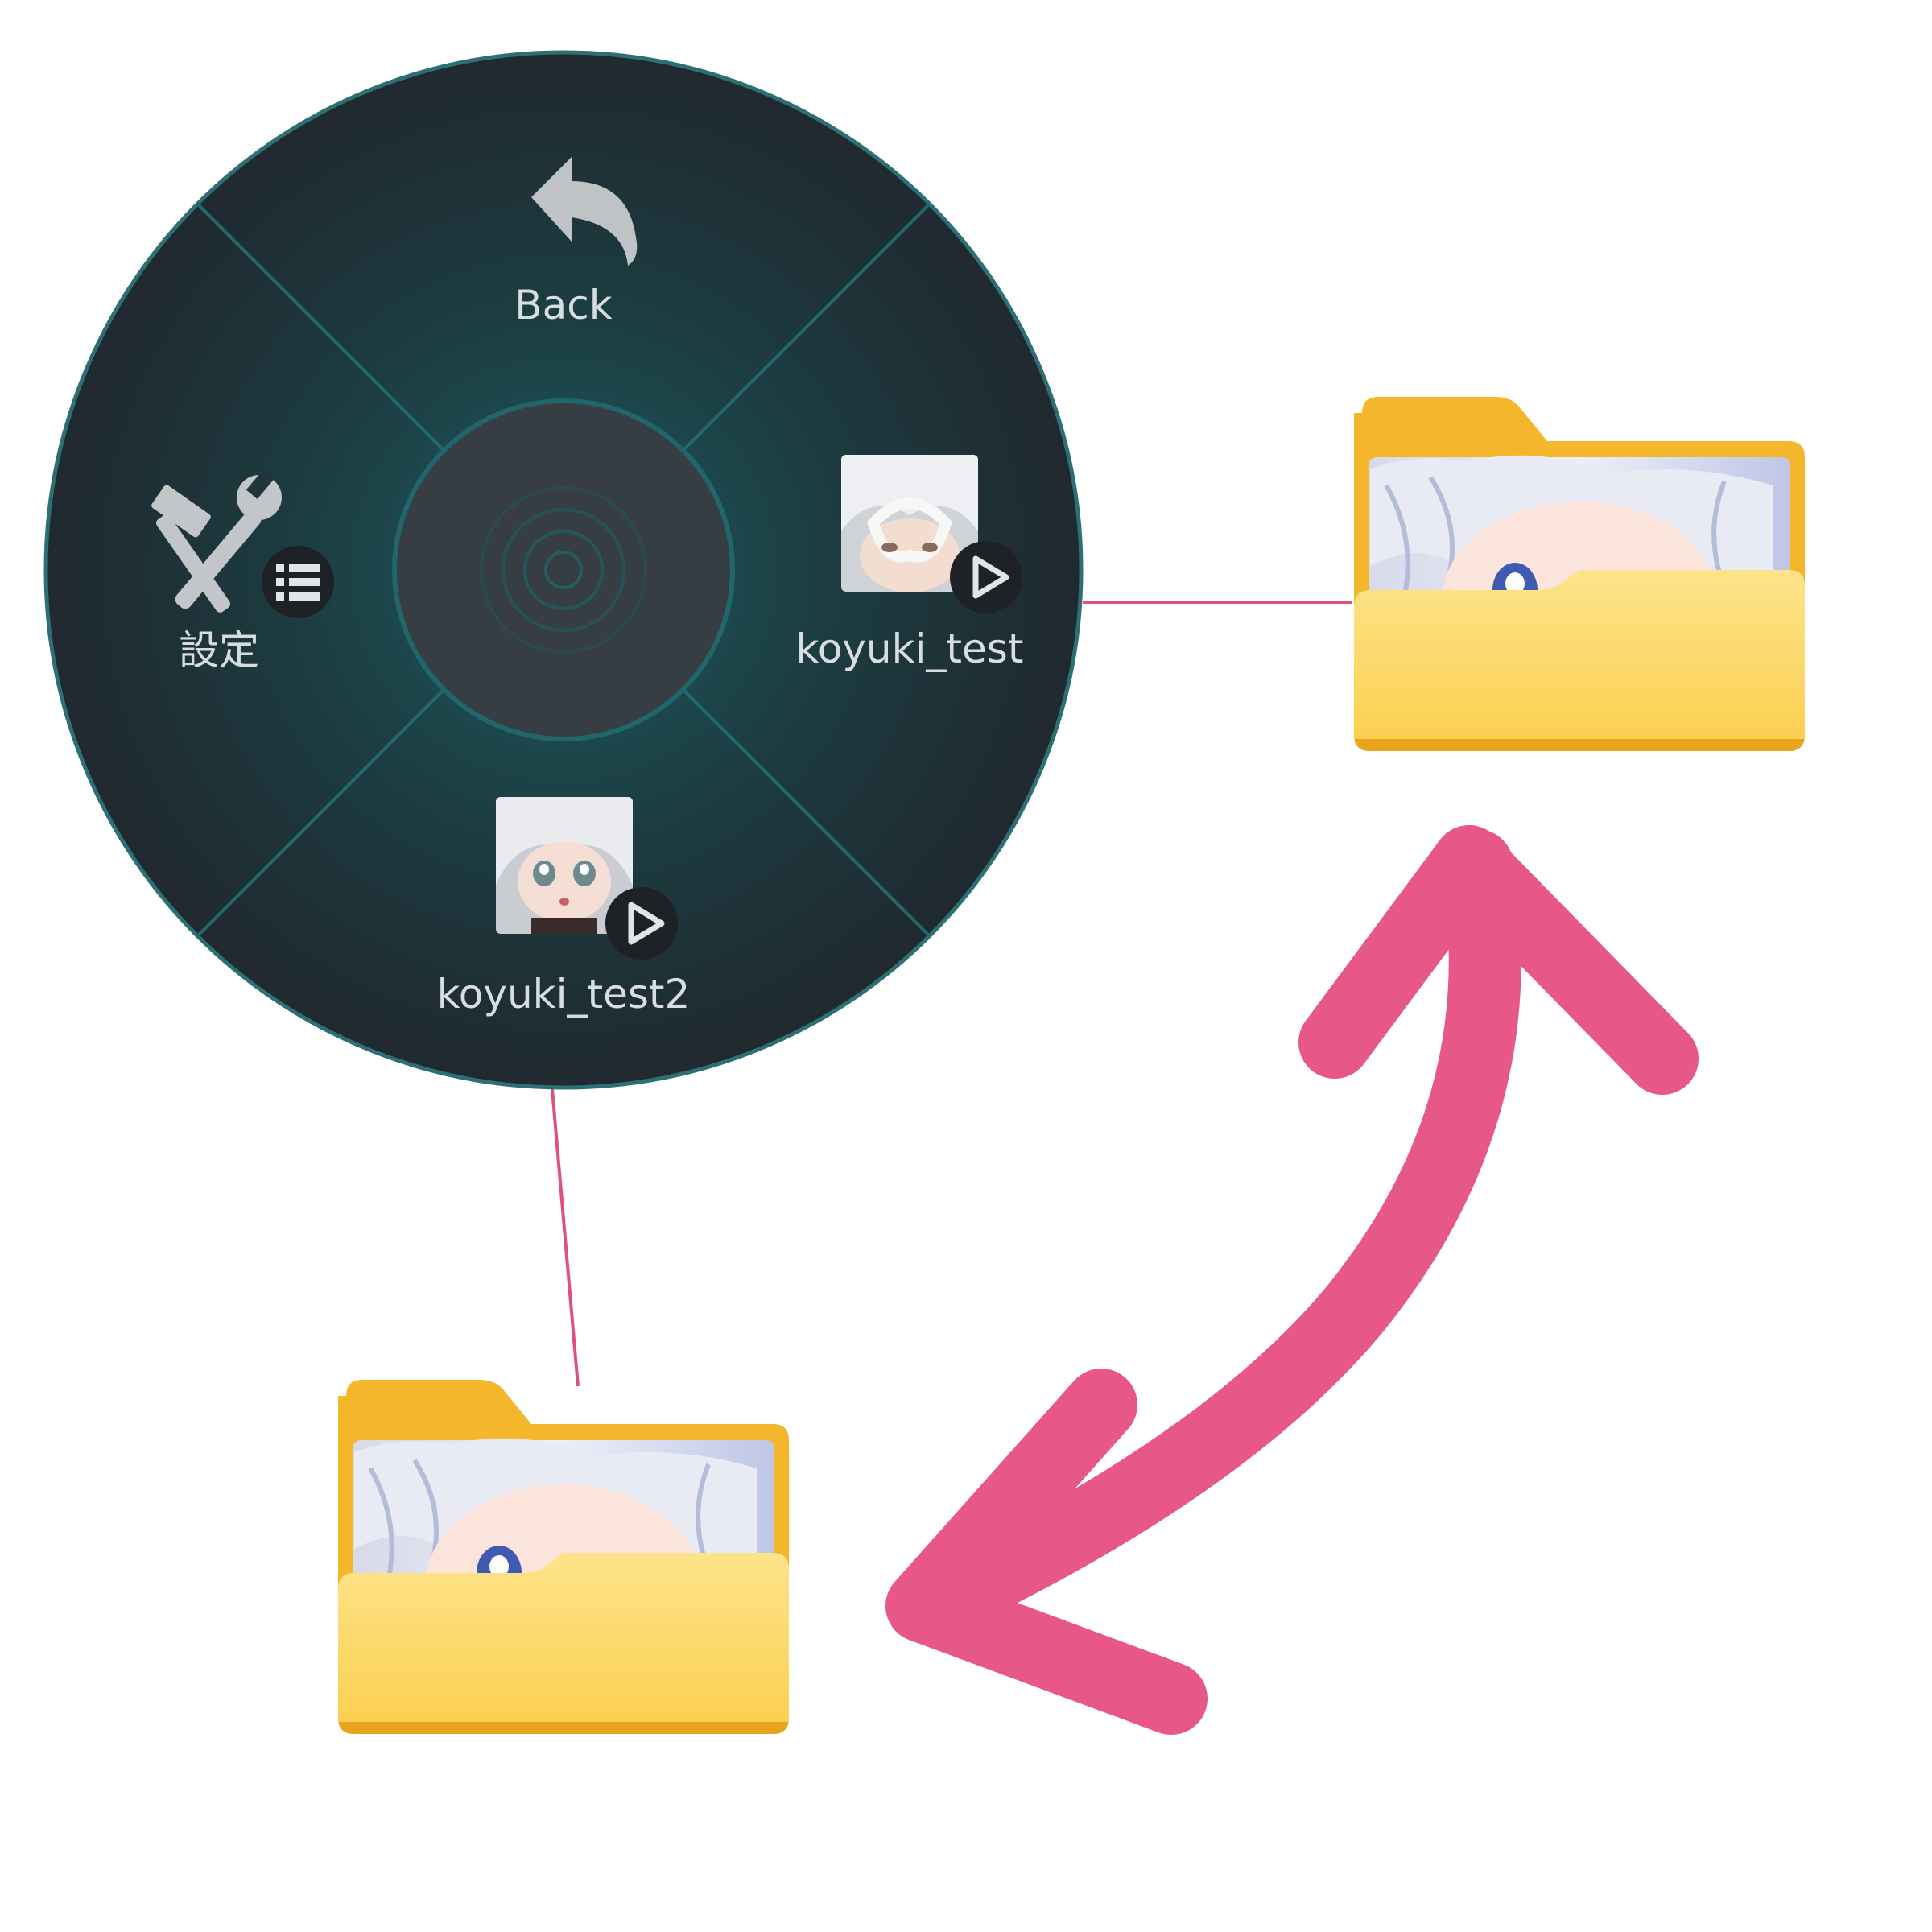 This screenshot has height=1932, width=1932. What do you see at coordinates (563, 305) in the screenshot?
I see `back-label: Back` at bounding box center [563, 305].